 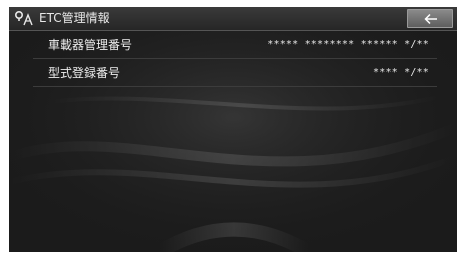 What do you see at coordinates (23, 18) in the screenshot?
I see `etc-card-icon` at bounding box center [23, 18].